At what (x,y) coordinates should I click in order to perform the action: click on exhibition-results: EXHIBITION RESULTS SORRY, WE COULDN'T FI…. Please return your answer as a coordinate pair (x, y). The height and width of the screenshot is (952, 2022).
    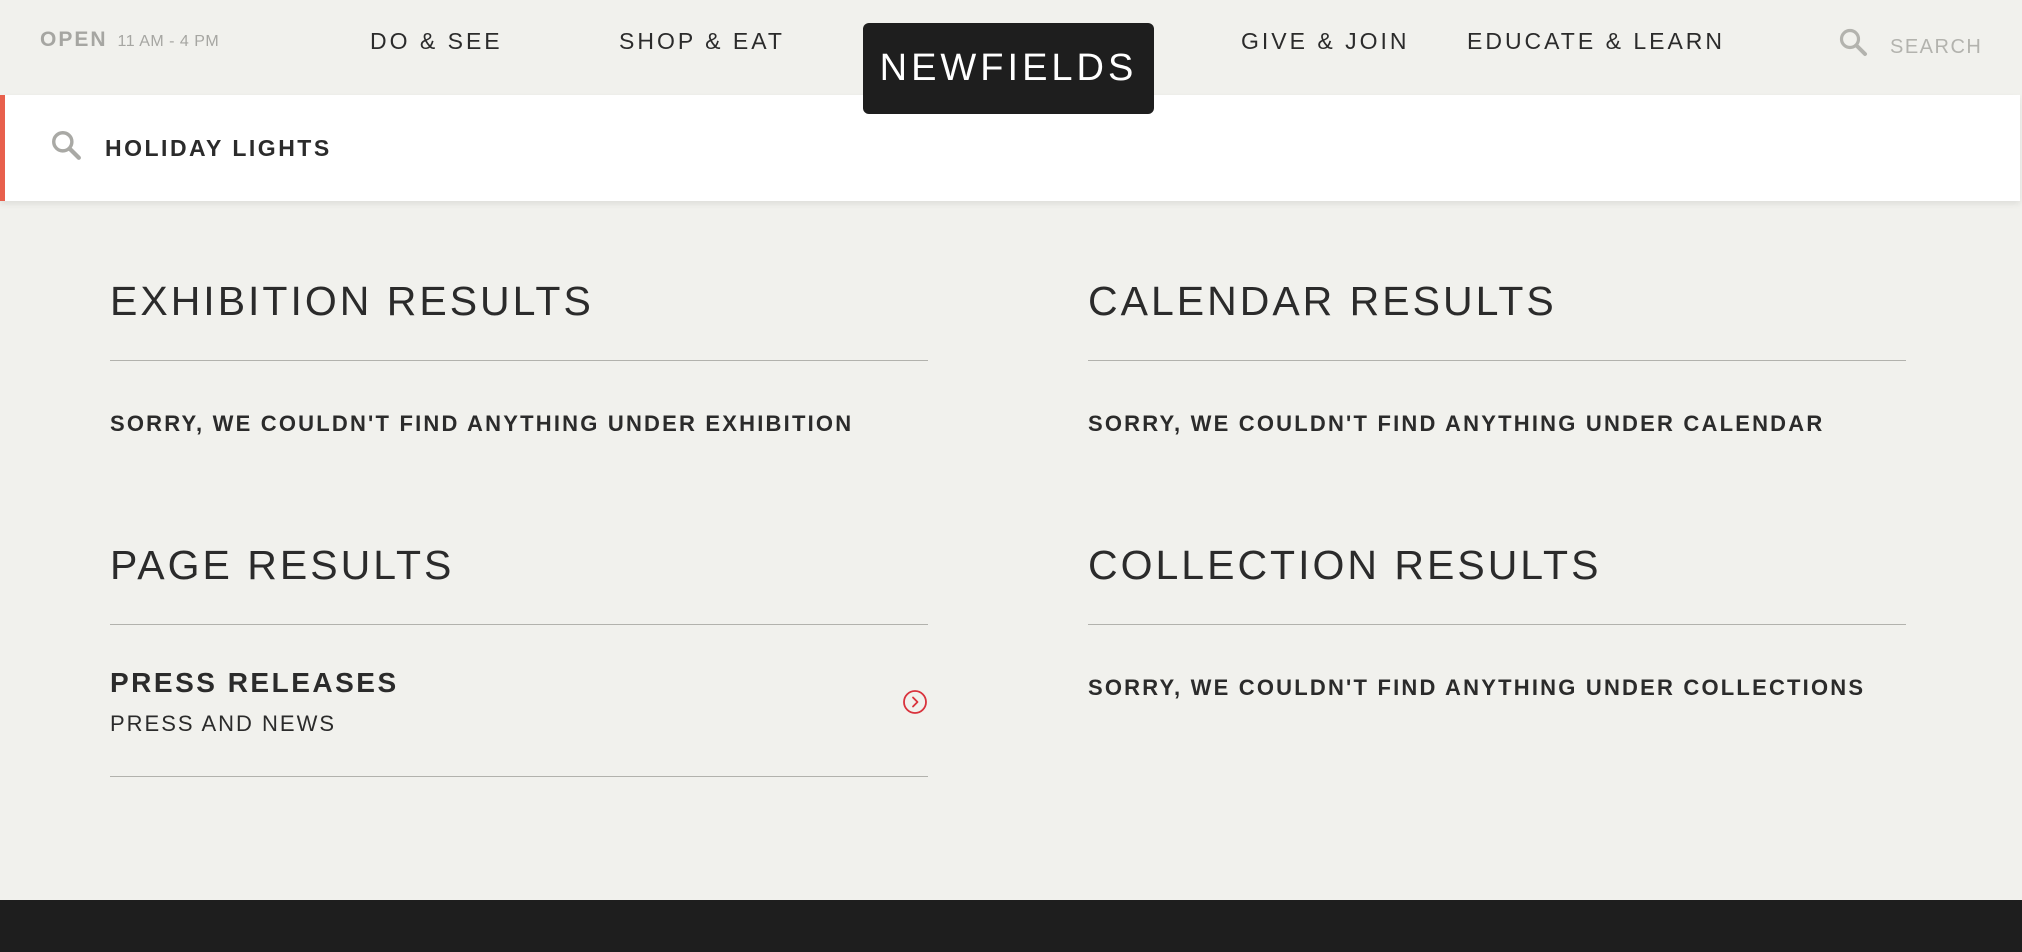
    Looking at the image, I should click on (519, 356).